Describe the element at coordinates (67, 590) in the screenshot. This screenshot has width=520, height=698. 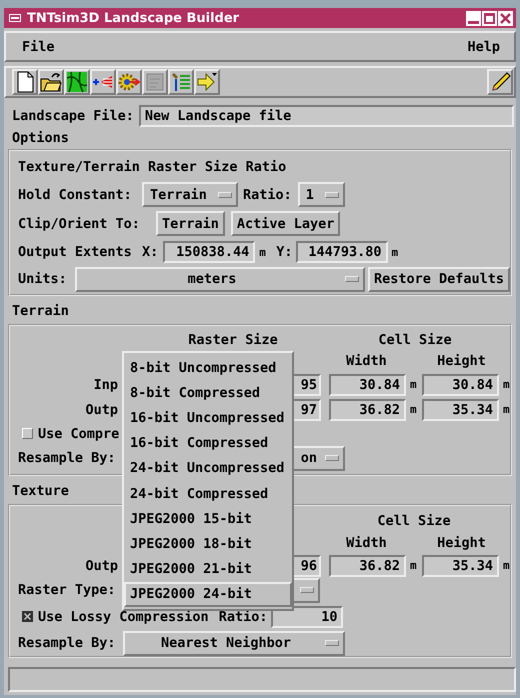
I see `field-label: Raster Type:` at that location.